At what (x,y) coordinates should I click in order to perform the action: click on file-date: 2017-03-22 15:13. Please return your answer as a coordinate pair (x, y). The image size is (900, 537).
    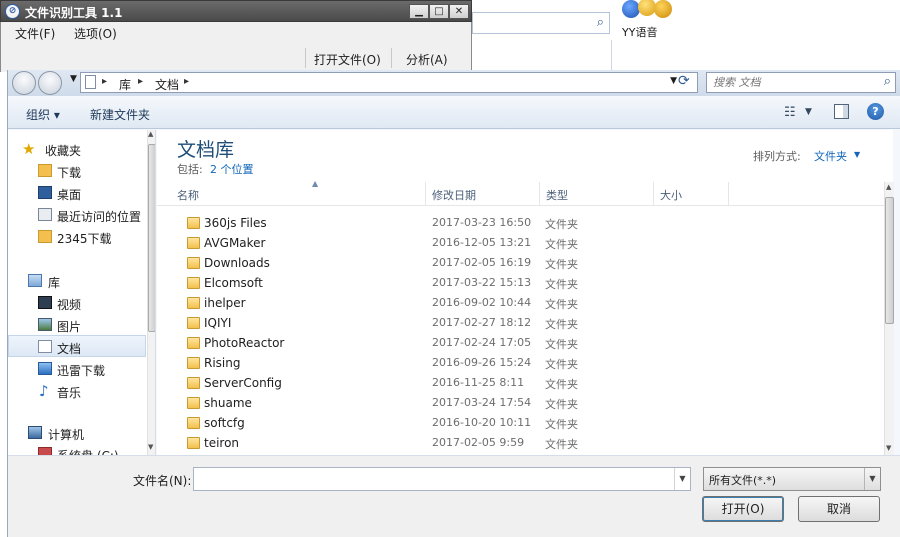
    Looking at the image, I should click on (482, 282).